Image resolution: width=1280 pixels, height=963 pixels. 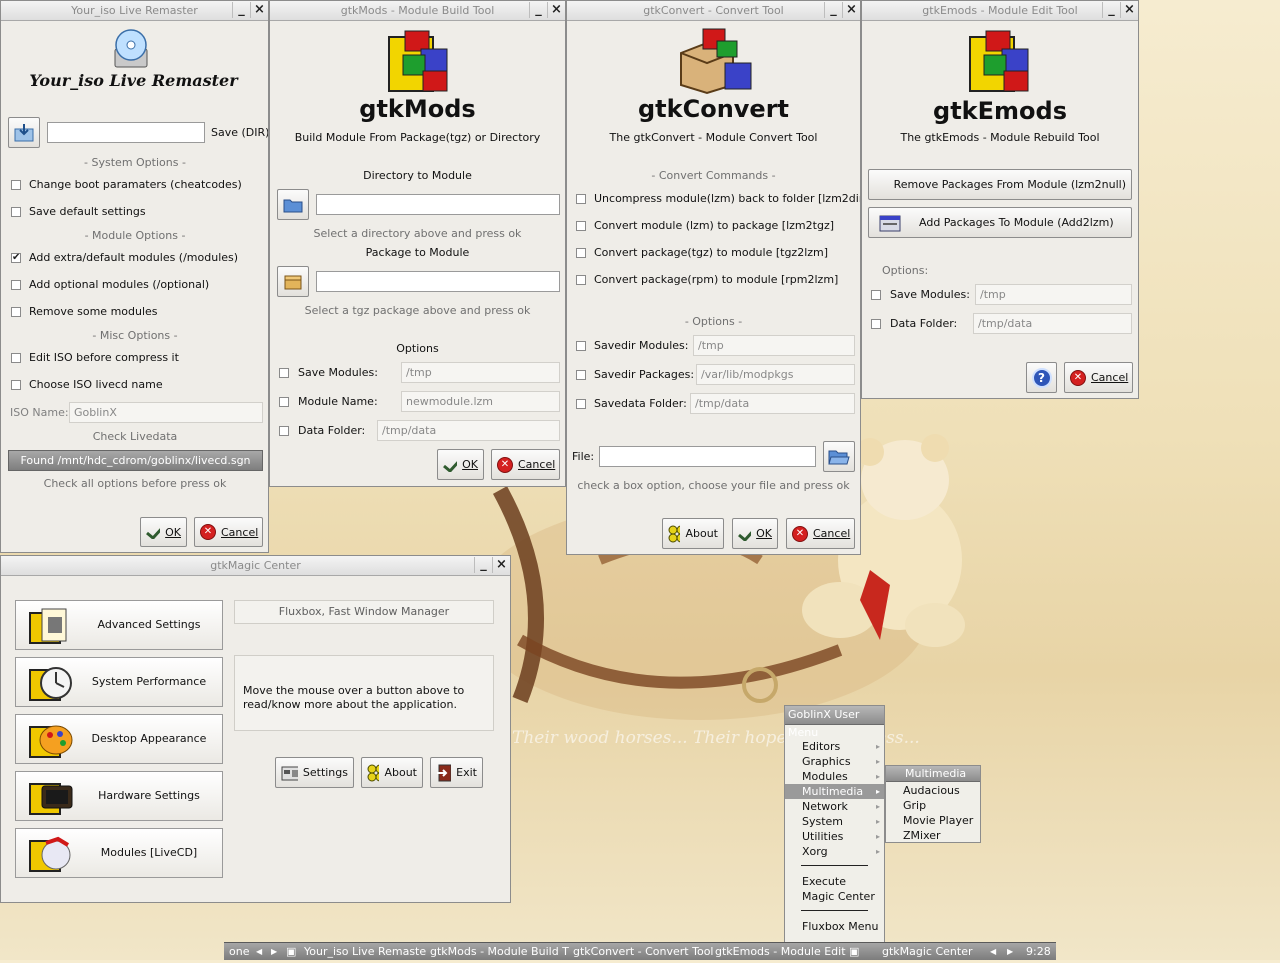 What do you see at coordinates (834, 761) in the screenshot?
I see `menu-item-graphics: Graphics ▸` at bounding box center [834, 761].